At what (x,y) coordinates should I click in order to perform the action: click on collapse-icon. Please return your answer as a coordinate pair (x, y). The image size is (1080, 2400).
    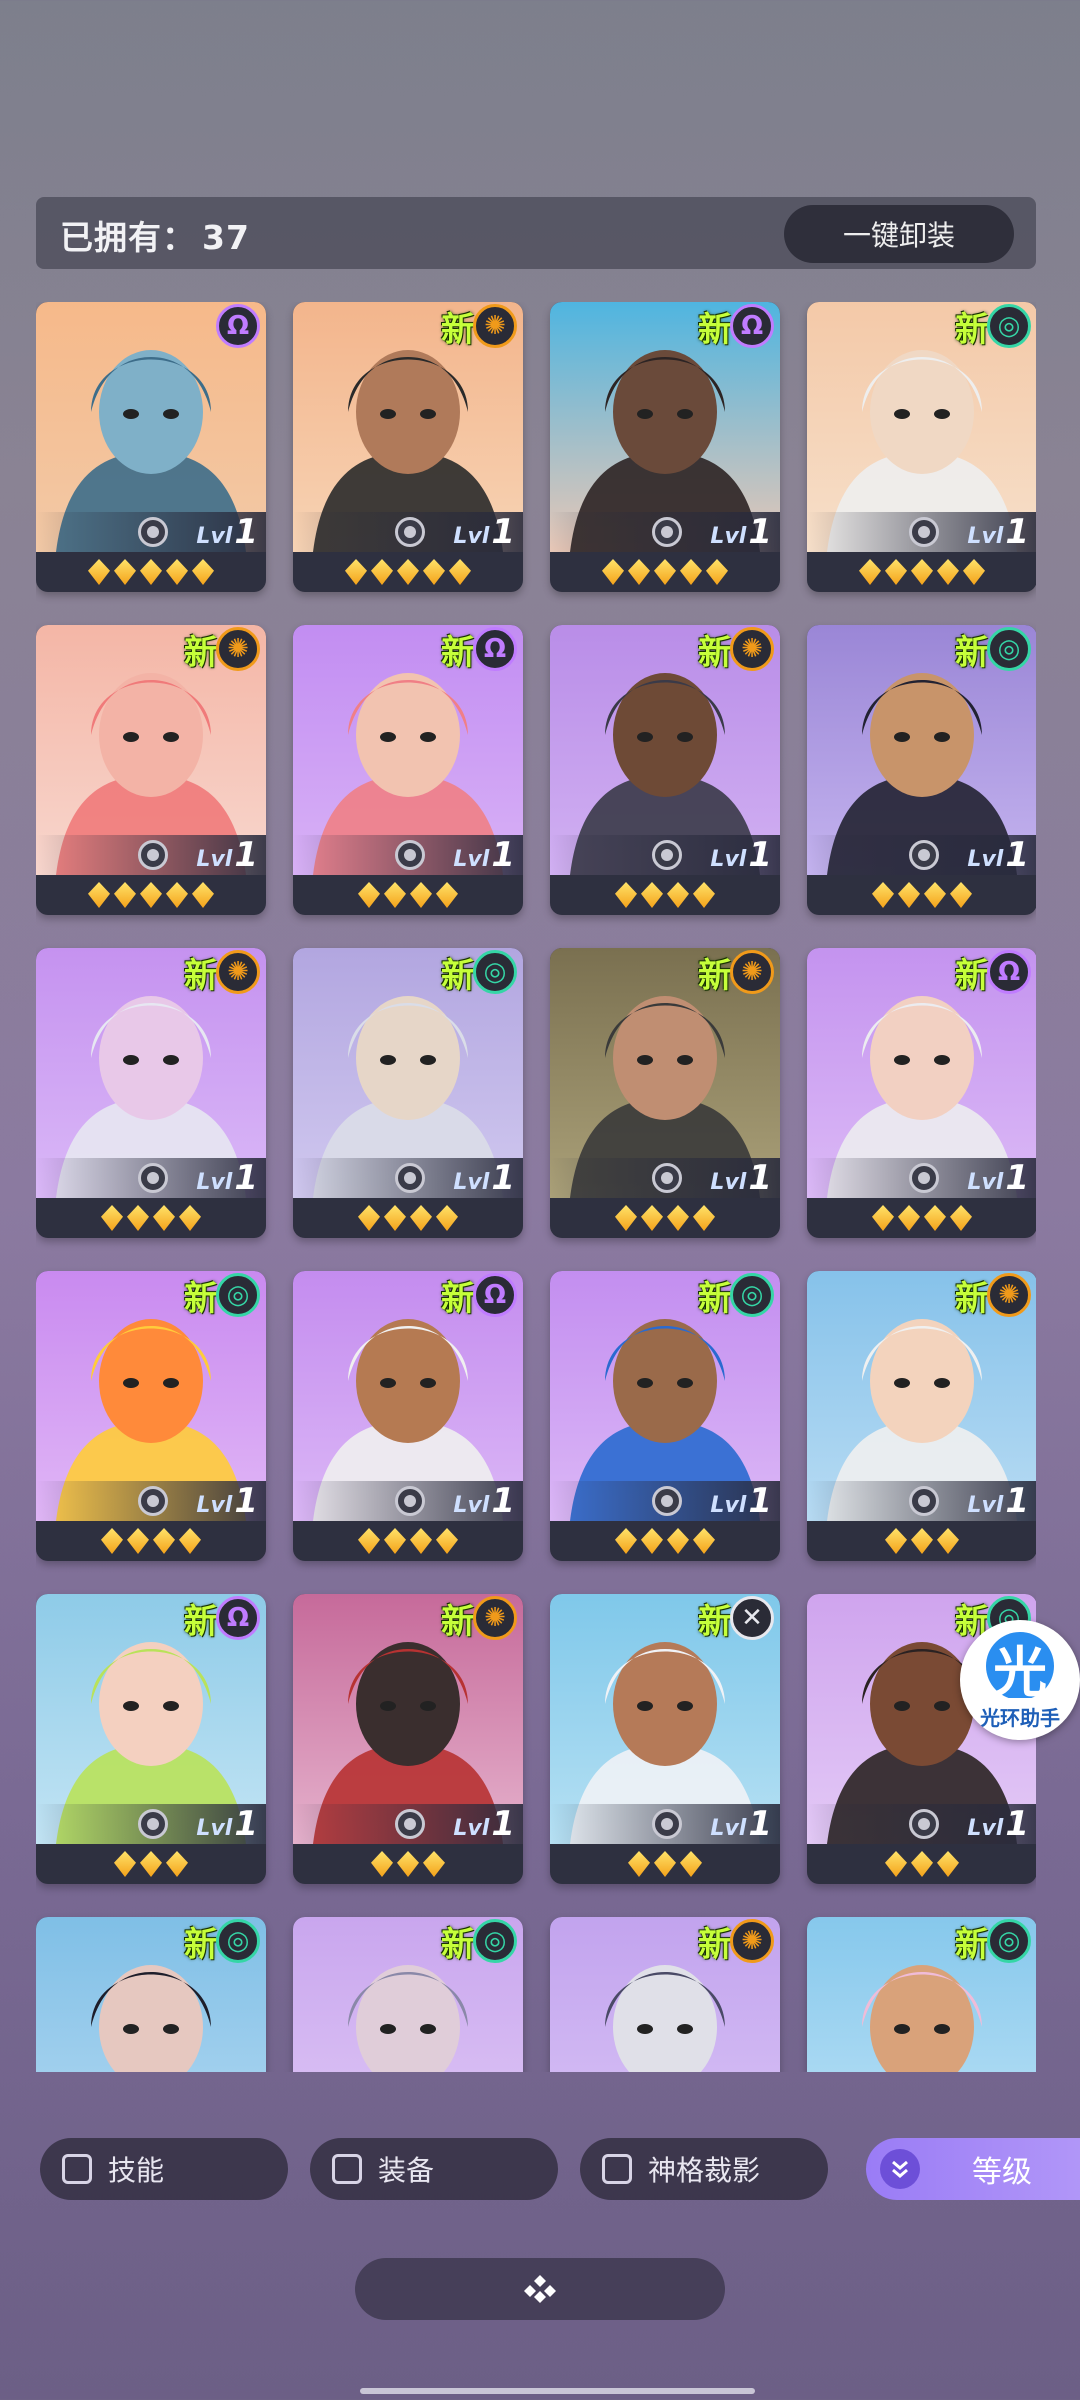
    Looking at the image, I should click on (540, 2289).